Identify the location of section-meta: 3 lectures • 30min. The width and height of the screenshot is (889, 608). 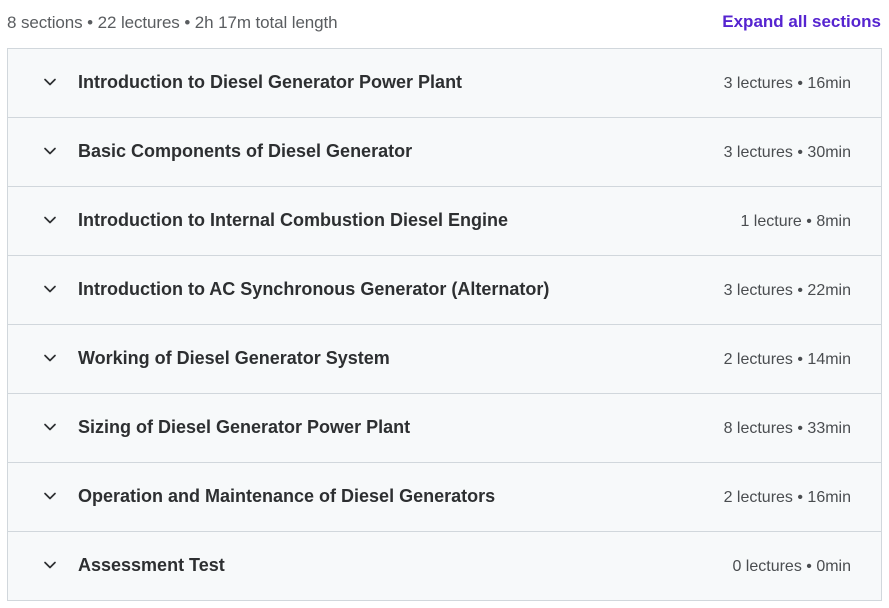
(787, 152).